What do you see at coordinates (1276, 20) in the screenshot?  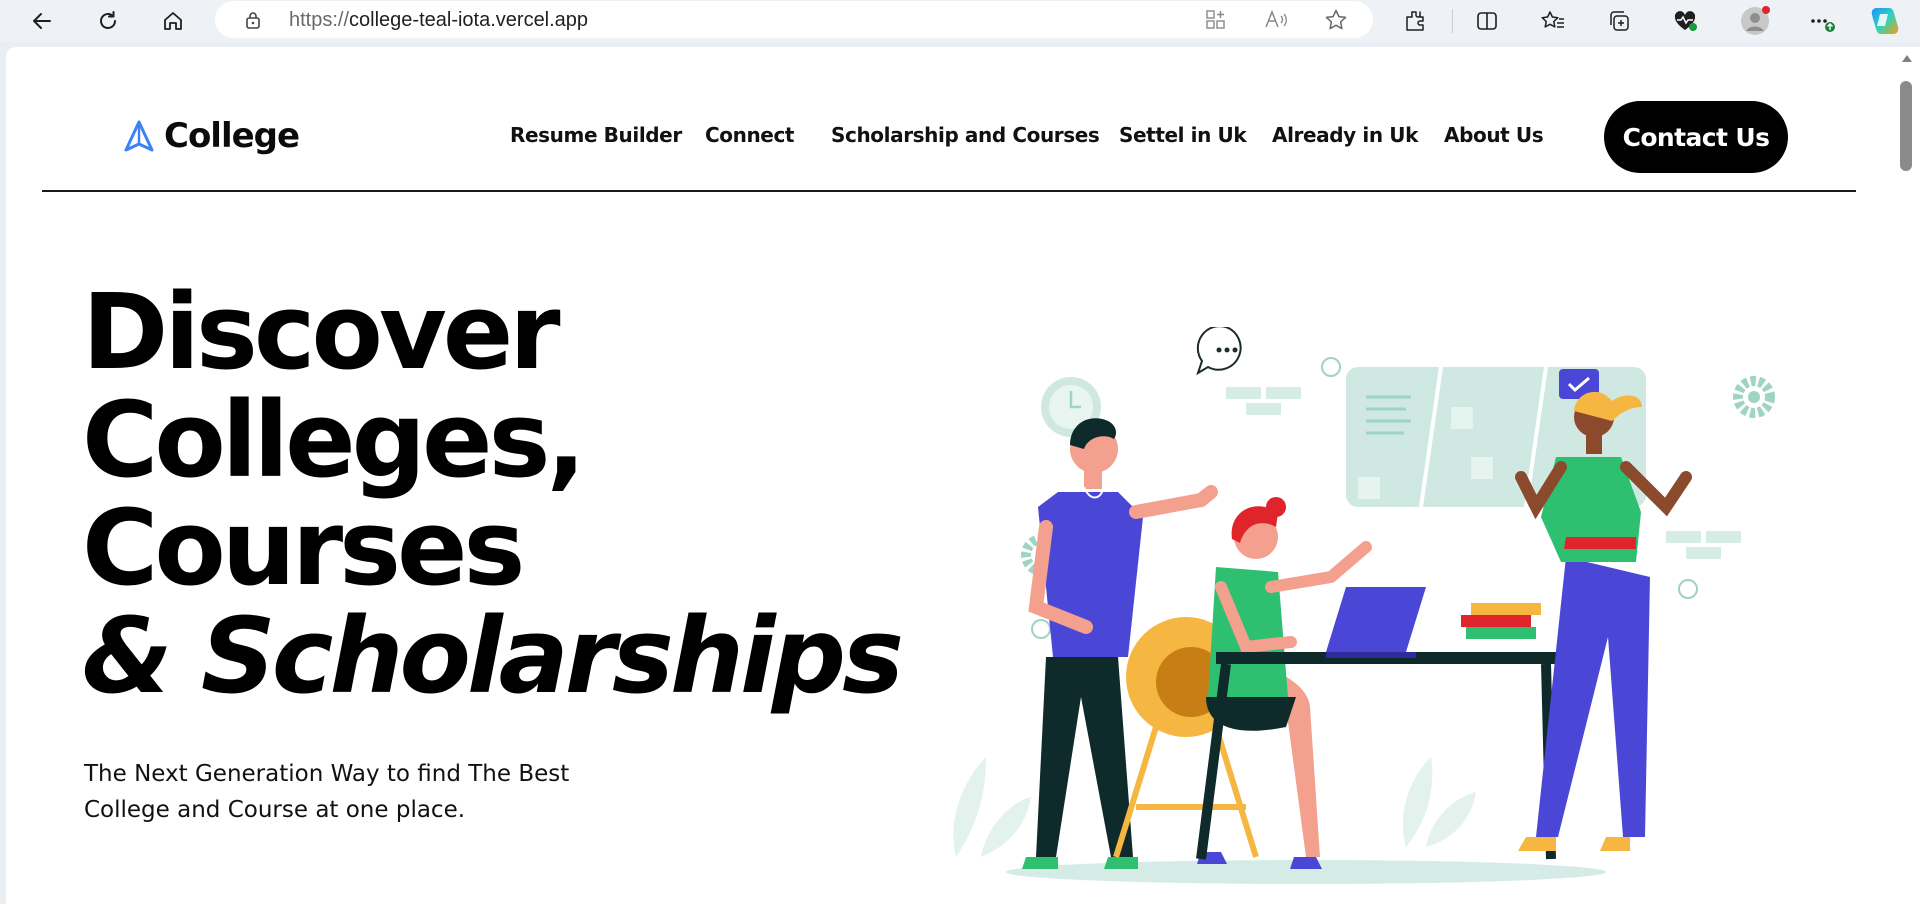 I see `read-aloud-icon` at bounding box center [1276, 20].